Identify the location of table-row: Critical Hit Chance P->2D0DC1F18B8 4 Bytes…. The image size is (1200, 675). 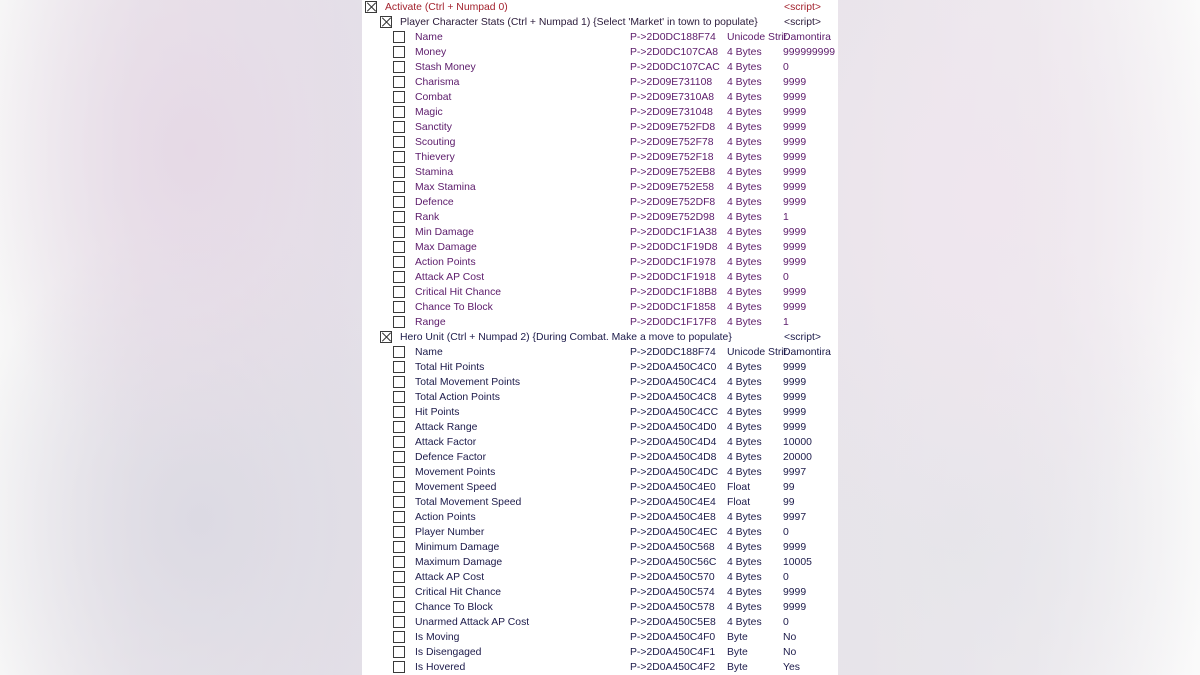
(600, 292).